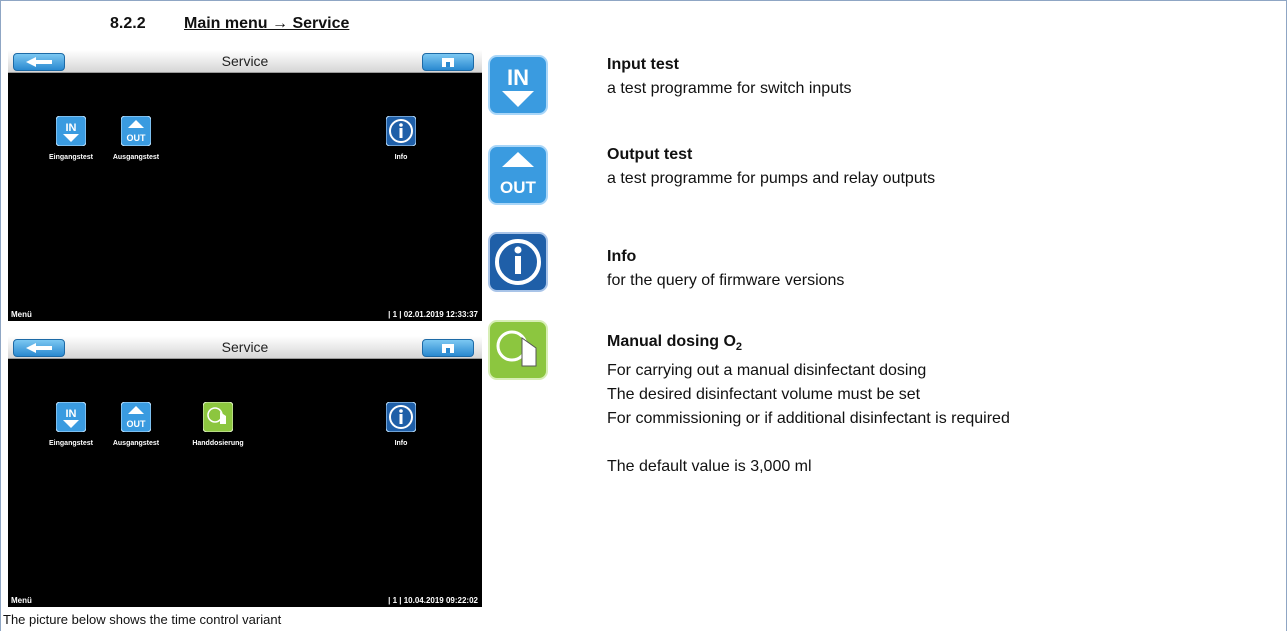 This screenshot has width=1288, height=633. What do you see at coordinates (218, 443) in the screenshot?
I see `tile-label: Handdosierung` at bounding box center [218, 443].